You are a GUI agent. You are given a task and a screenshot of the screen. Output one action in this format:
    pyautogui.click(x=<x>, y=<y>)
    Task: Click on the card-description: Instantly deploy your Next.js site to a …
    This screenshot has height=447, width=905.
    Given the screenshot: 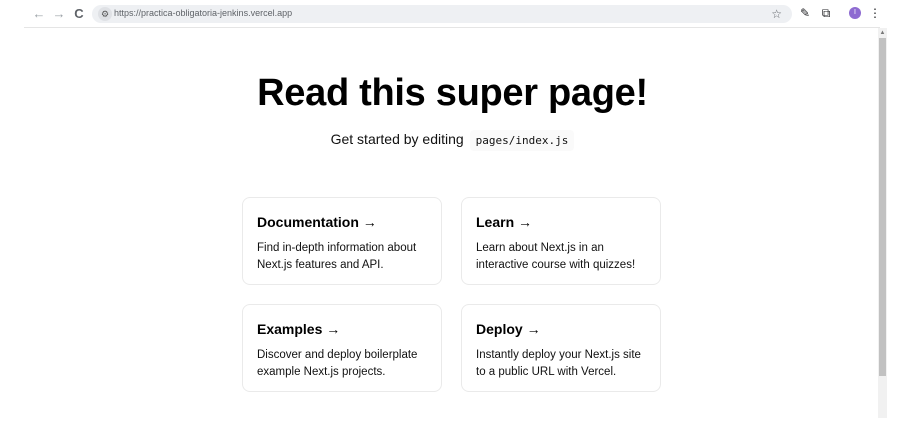 What is the action you would take?
    pyautogui.click(x=558, y=363)
    